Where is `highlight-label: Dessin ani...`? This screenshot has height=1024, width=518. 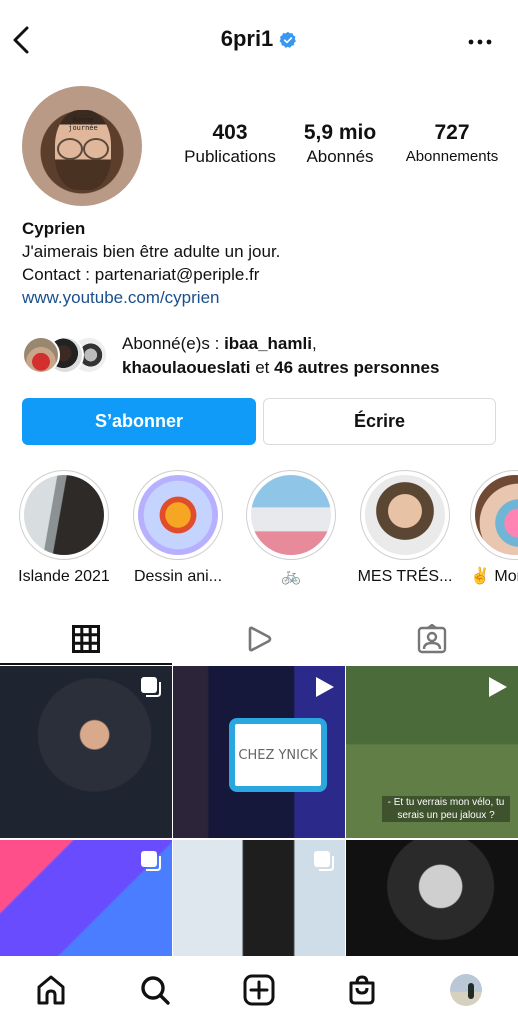 highlight-label: Dessin ani... is located at coordinates (178, 576).